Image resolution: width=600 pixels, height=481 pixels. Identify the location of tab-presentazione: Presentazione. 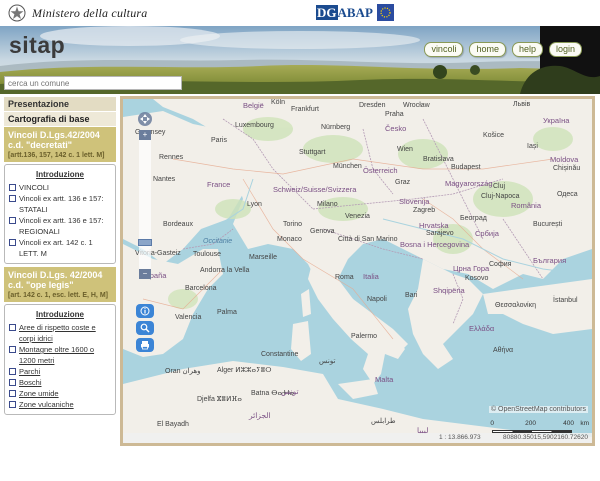
(60, 104).